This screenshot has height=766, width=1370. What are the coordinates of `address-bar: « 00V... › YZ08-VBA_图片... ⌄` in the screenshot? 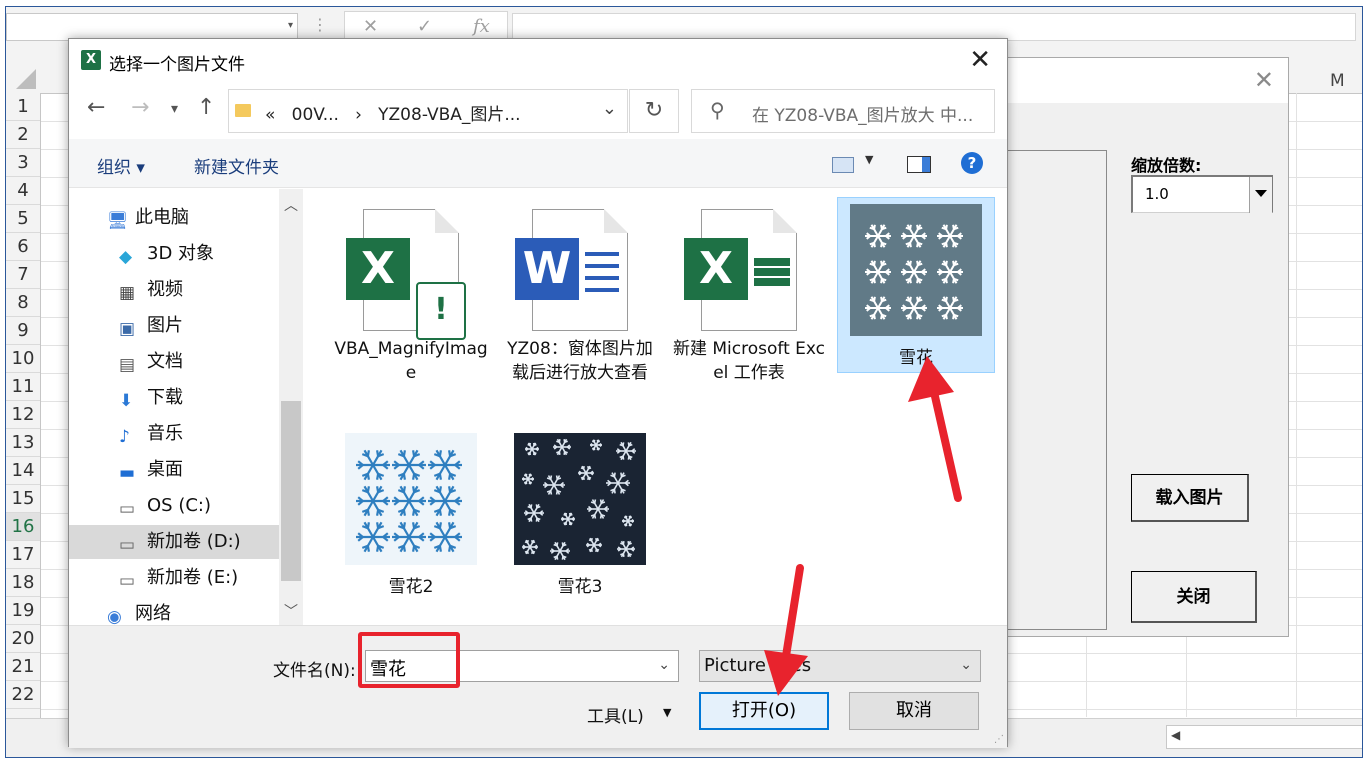 It's located at (428, 111).